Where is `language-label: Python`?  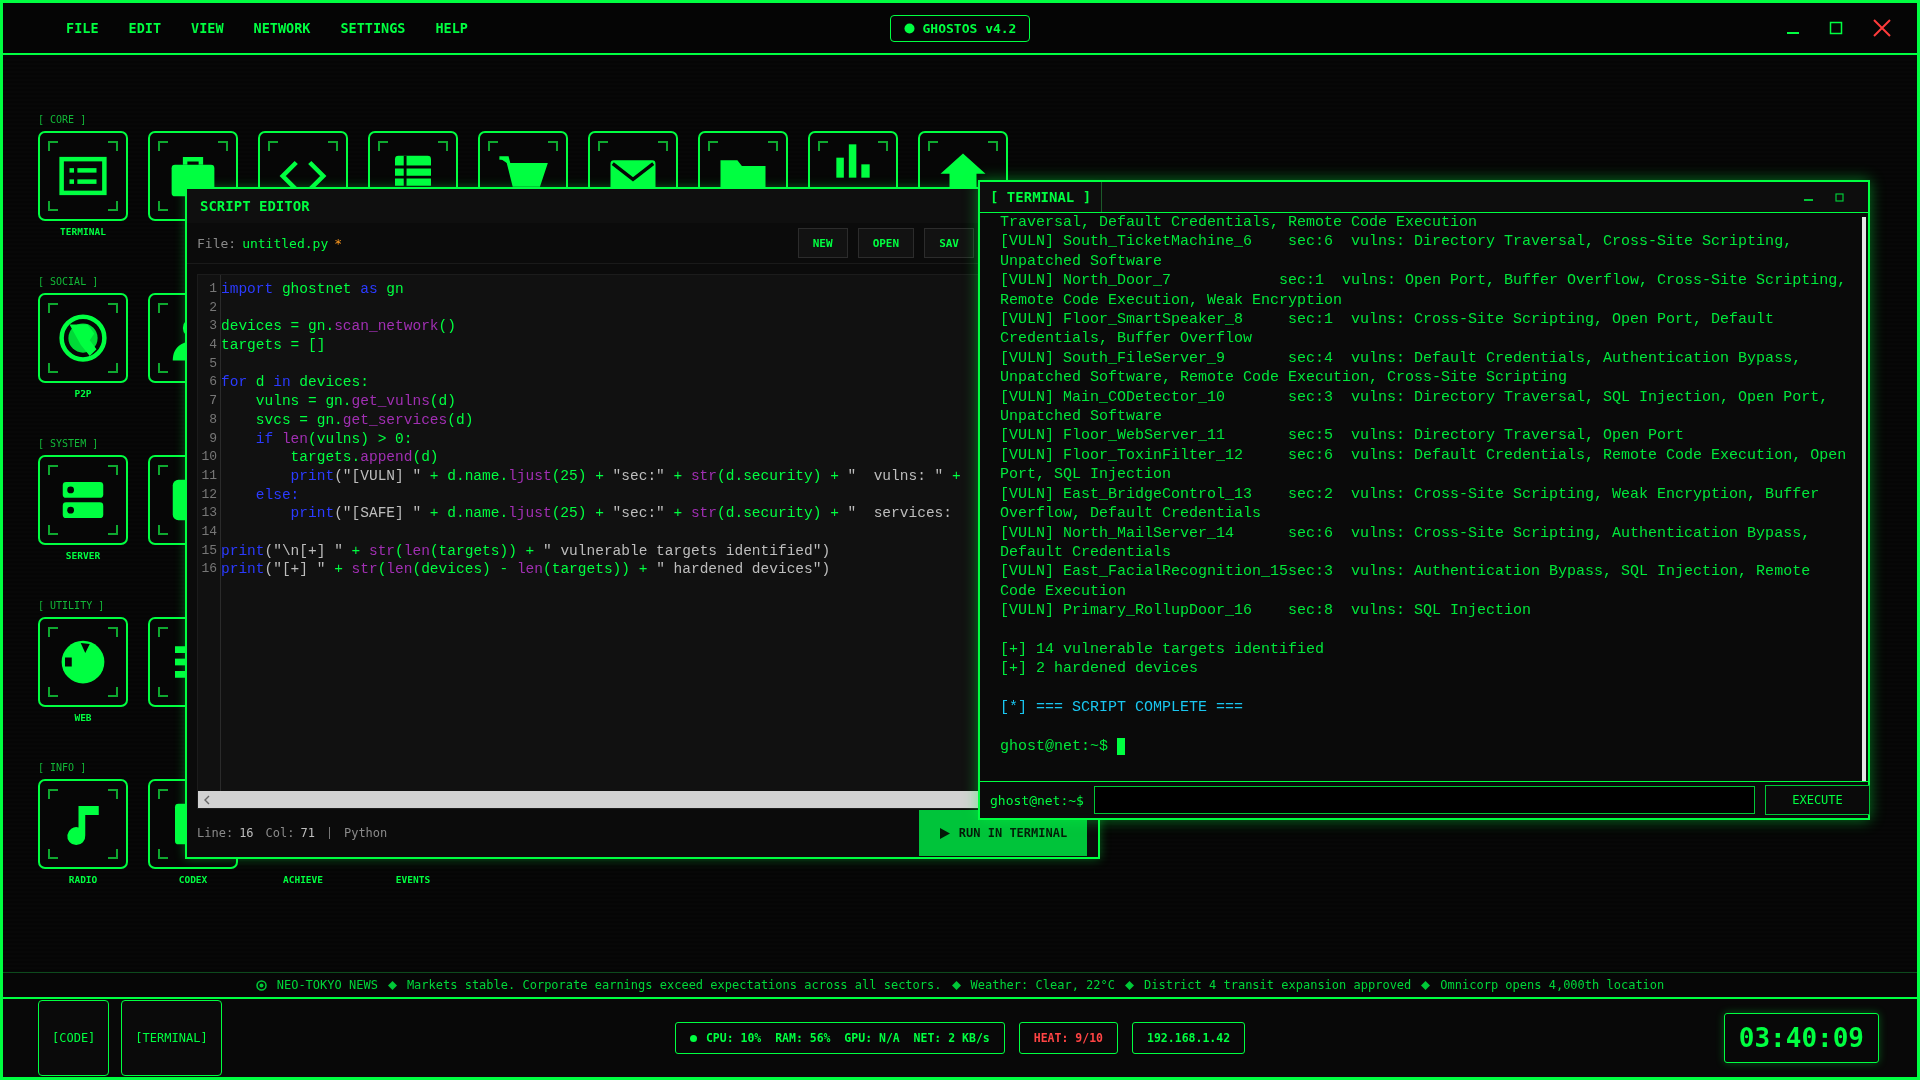
language-label: Python is located at coordinates (365, 833).